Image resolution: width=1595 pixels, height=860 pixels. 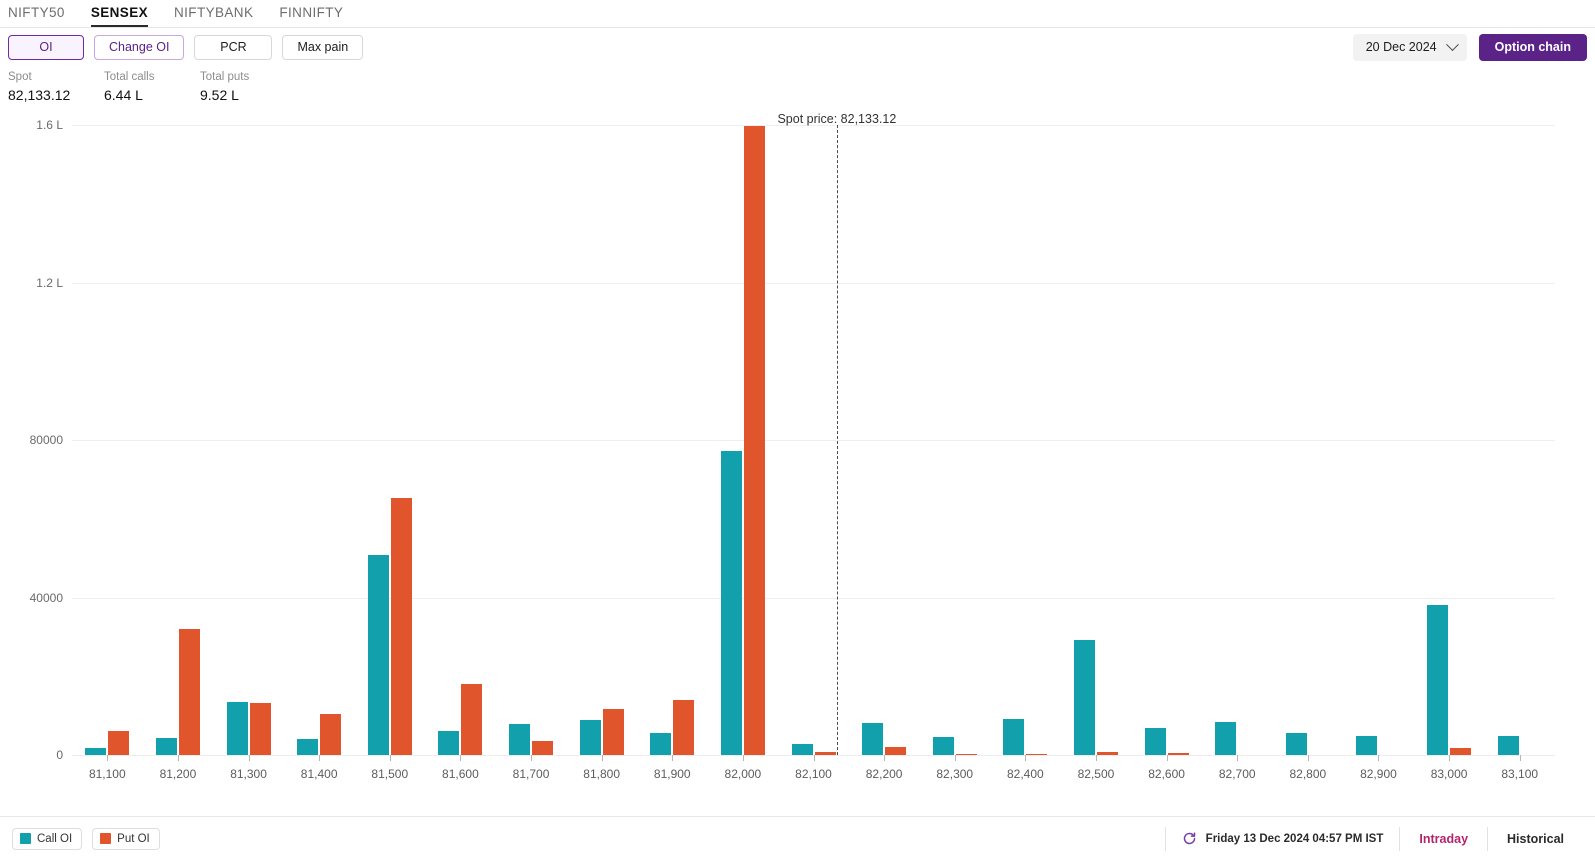 What do you see at coordinates (1520, 774) in the screenshot?
I see `x-axis-tick-label: 83,100` at bounding box center [1520, 774].